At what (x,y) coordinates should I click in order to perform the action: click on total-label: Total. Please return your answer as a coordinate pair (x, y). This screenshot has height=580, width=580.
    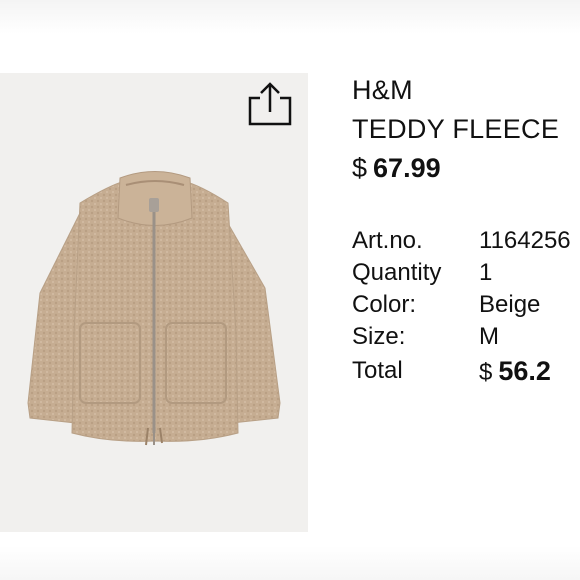
    Looking at the image, I should click on (377, 370).